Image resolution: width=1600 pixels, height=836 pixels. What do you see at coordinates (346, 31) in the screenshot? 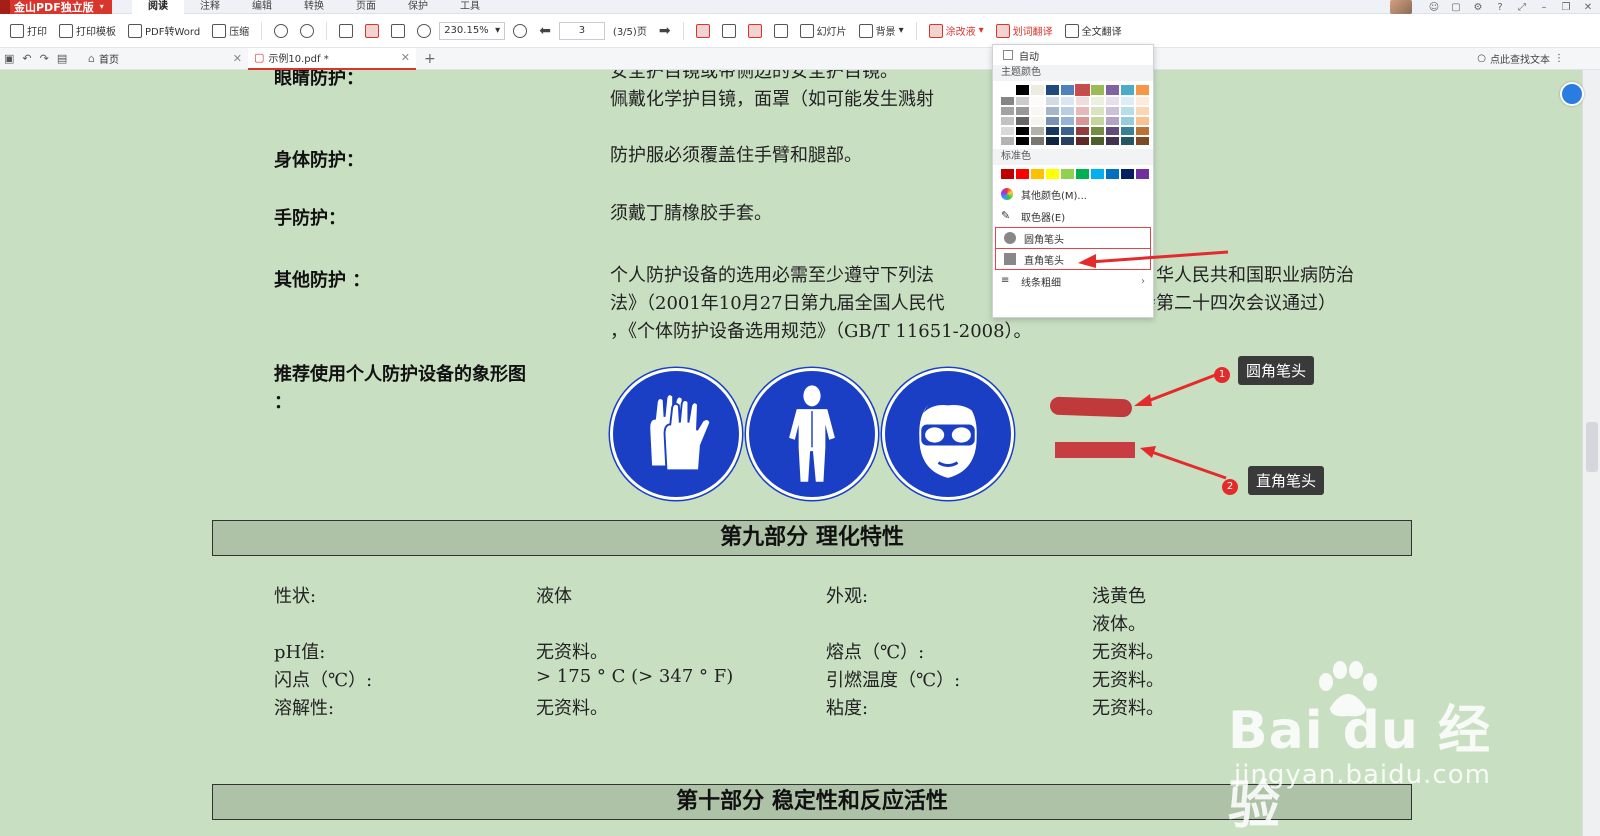
I see `actual-size-button` at bounding box center [346, 31].